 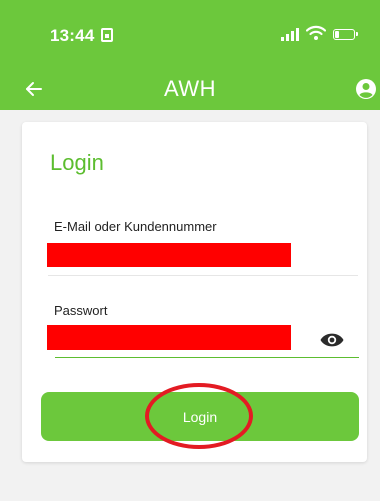 I want to click on status-bar: 13:44, so click(x=190, y=34).